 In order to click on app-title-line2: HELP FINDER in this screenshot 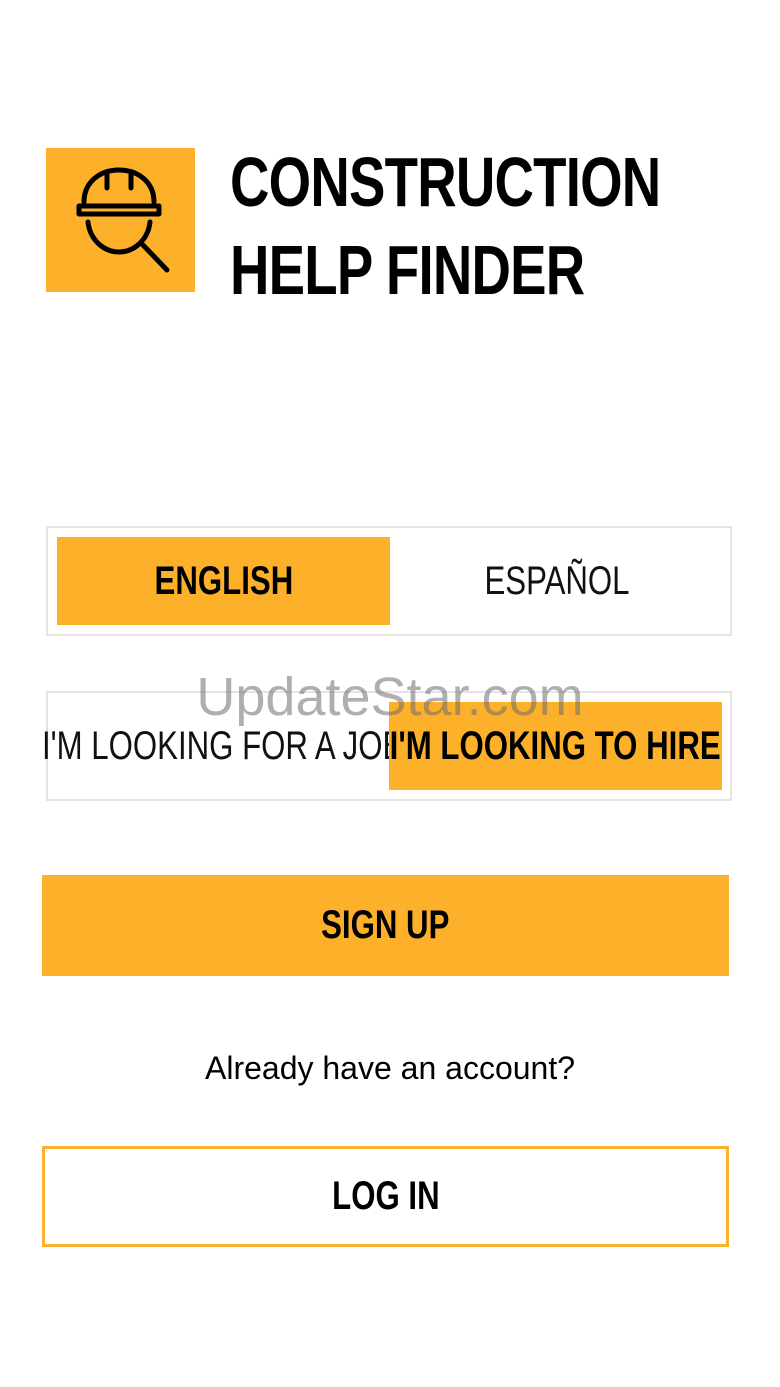, I will do `click(407, 270)`.